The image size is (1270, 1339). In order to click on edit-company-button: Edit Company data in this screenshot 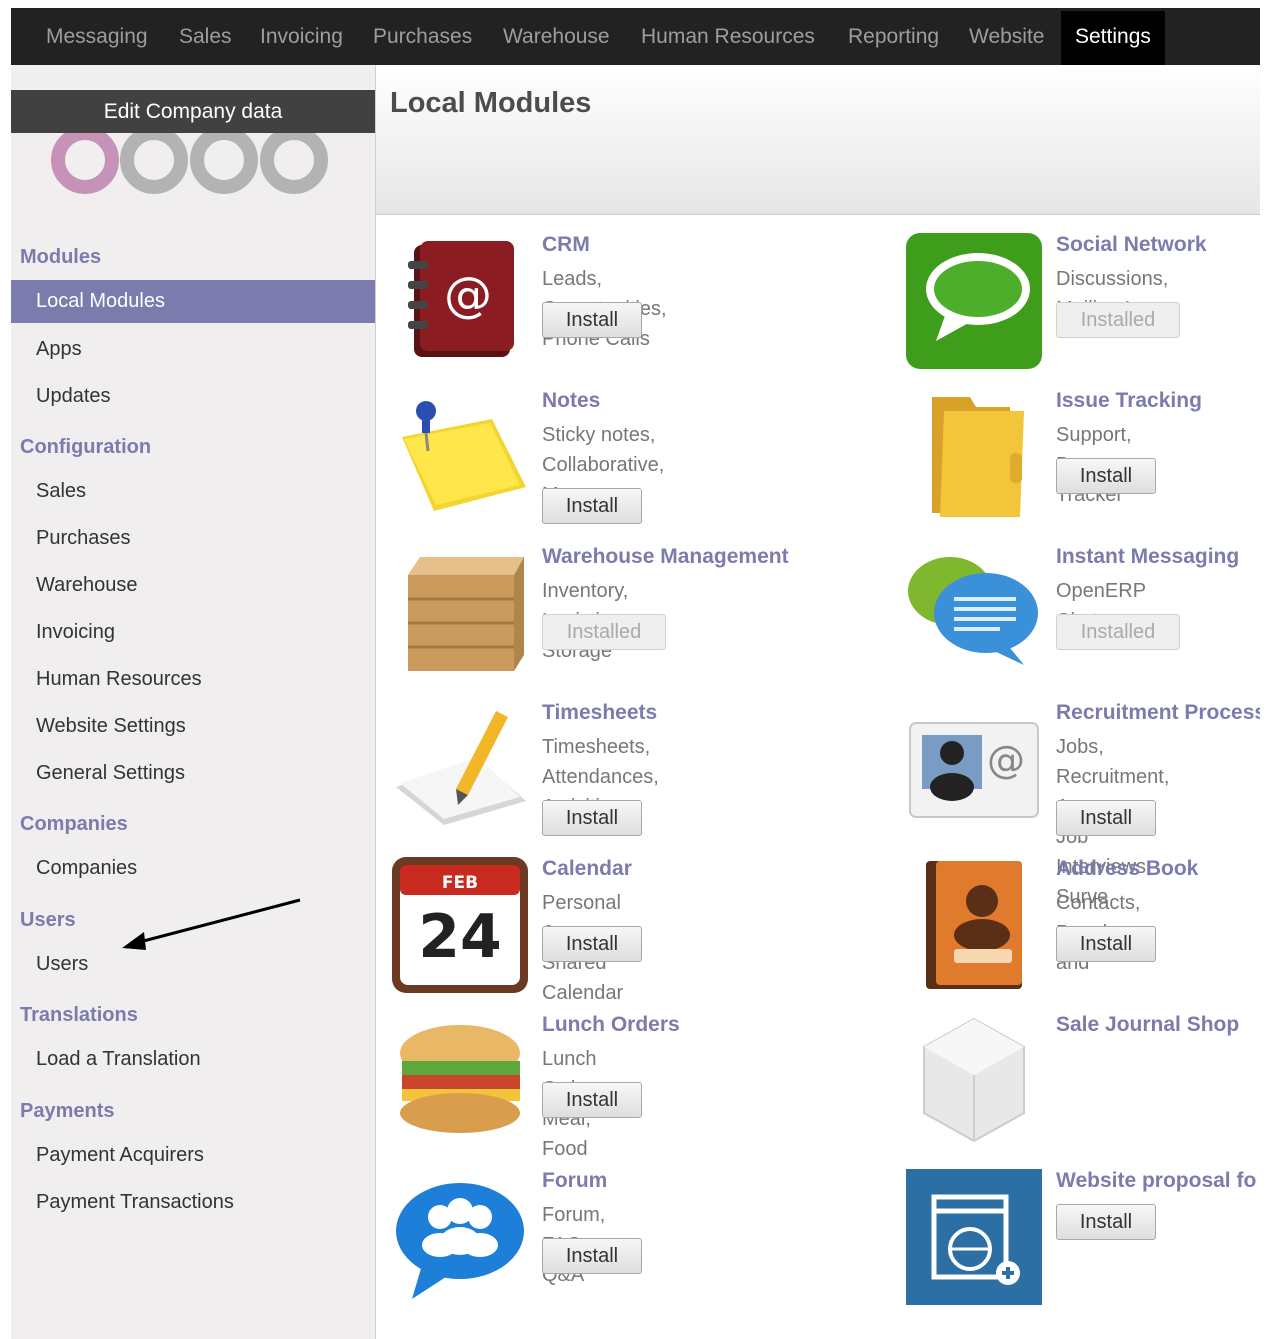, I will do `click(193, 111)`.